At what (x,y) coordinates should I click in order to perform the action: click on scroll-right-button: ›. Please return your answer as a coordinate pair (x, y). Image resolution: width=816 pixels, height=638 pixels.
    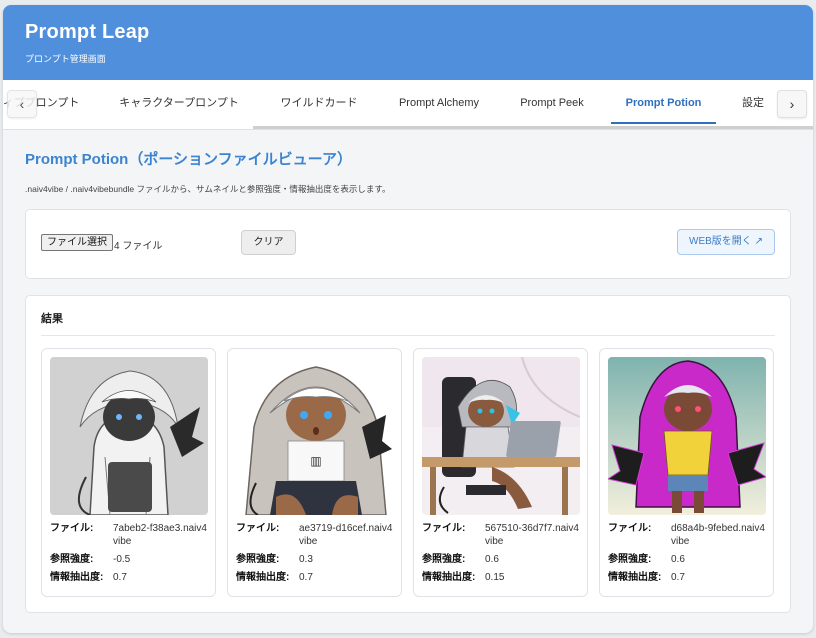
    Looking at the image, I should click on (792, 104).